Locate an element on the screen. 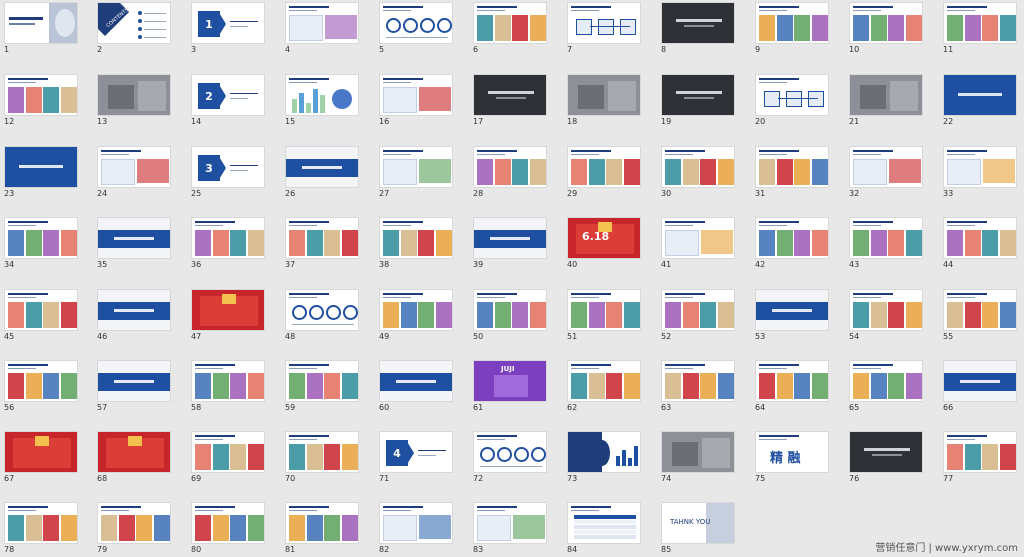 The width and height of the screenshot is (1024, 557). slide-thumbnail-56: 56 is located at coordinates (45, 386).